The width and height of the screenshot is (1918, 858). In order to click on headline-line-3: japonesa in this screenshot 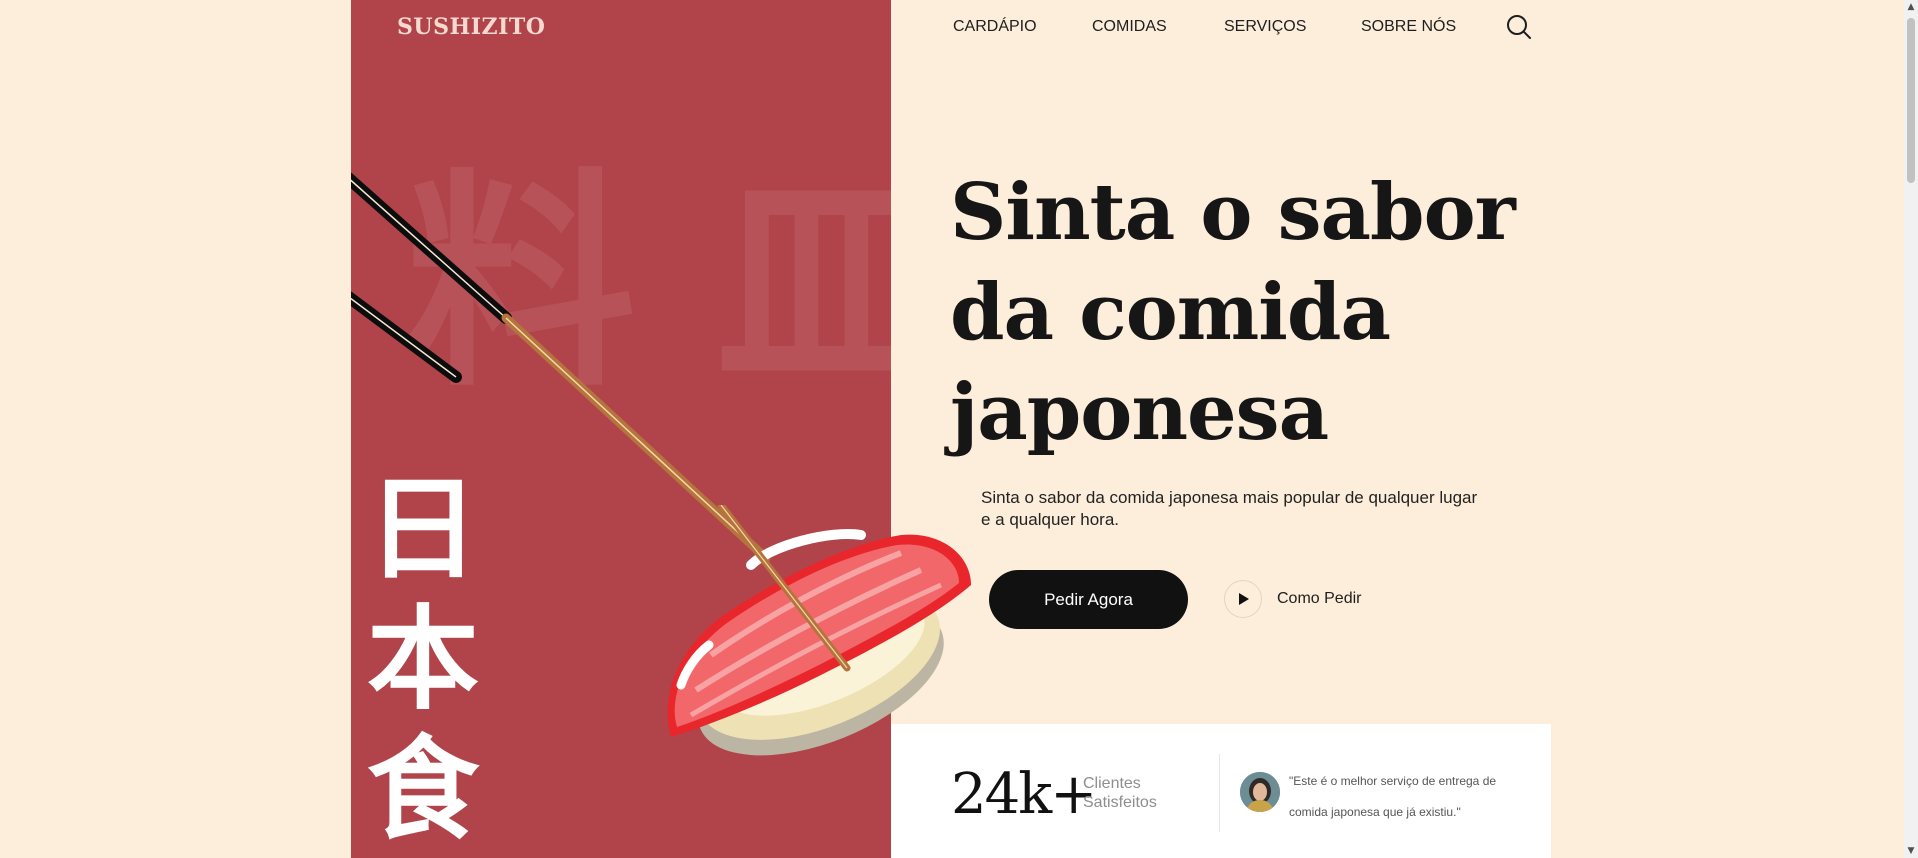, I will do `click(1139, 412)`.